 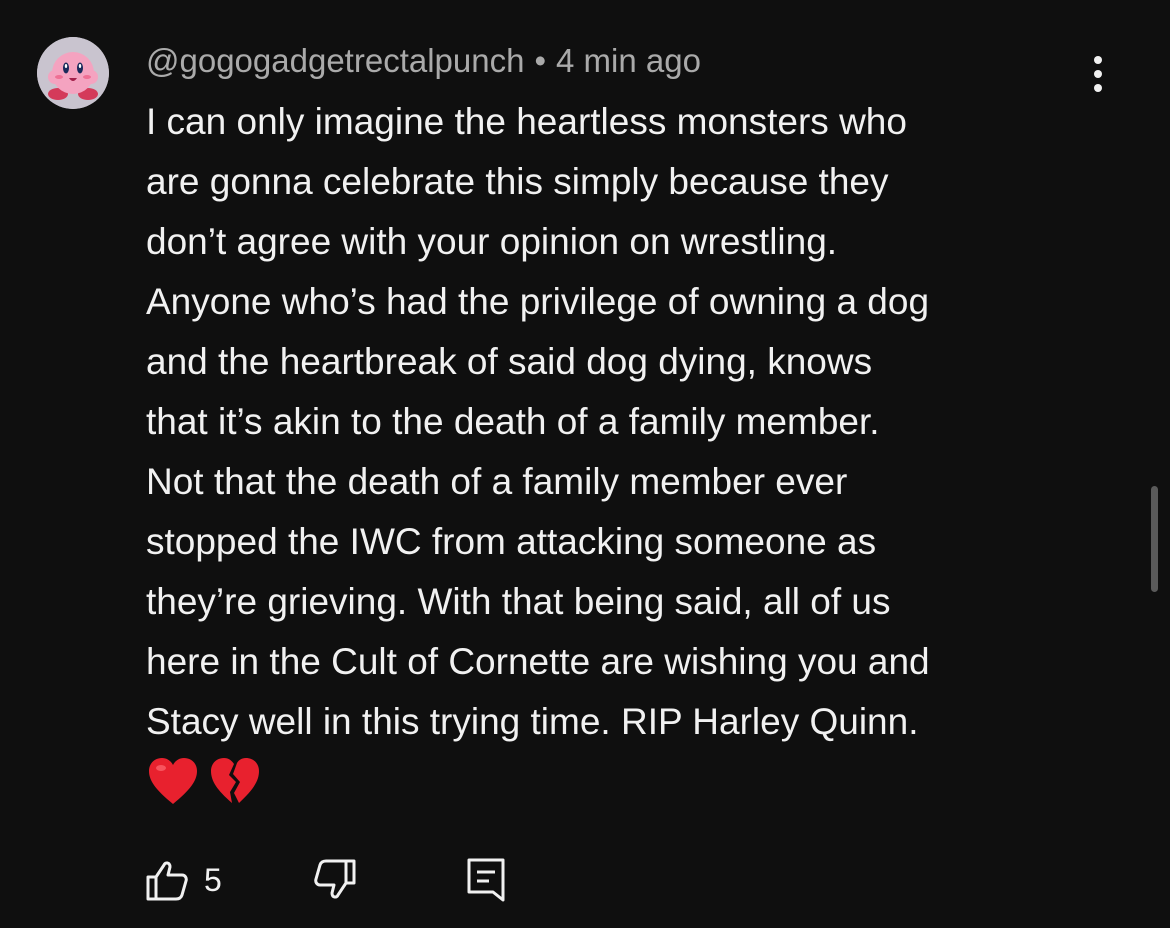 I want to click on dislike-button, so click(x=335, y=880).